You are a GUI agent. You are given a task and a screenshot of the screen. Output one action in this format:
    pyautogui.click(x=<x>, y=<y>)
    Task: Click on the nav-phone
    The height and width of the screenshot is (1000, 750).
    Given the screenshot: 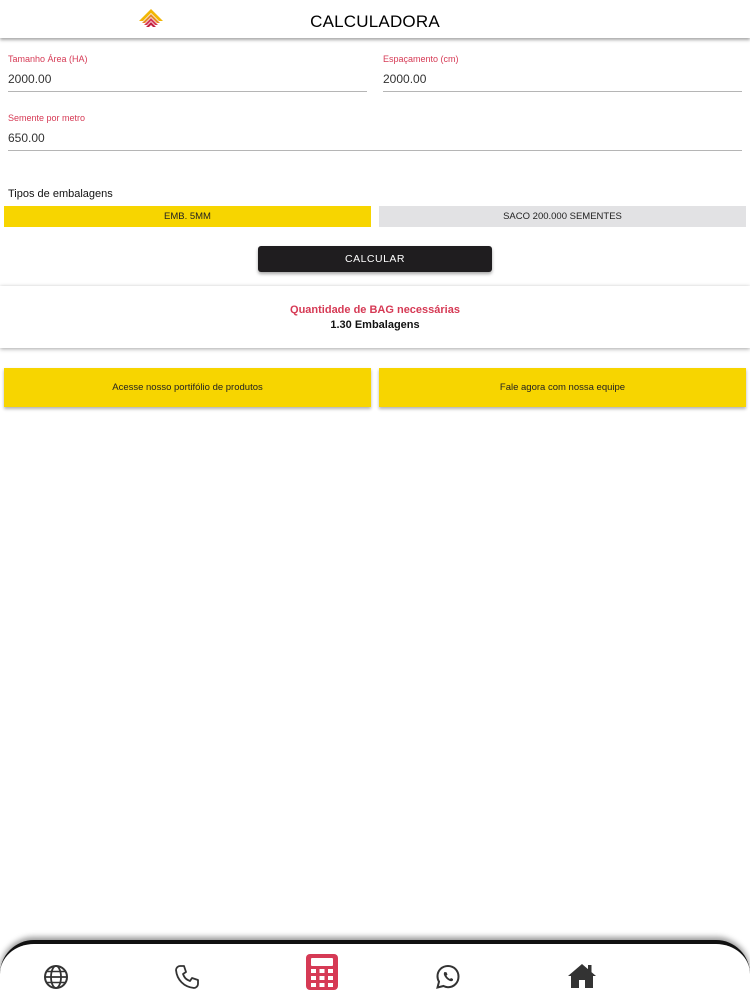 What is the action you would take?
    pyautogui.click(x=187, y=977)
    